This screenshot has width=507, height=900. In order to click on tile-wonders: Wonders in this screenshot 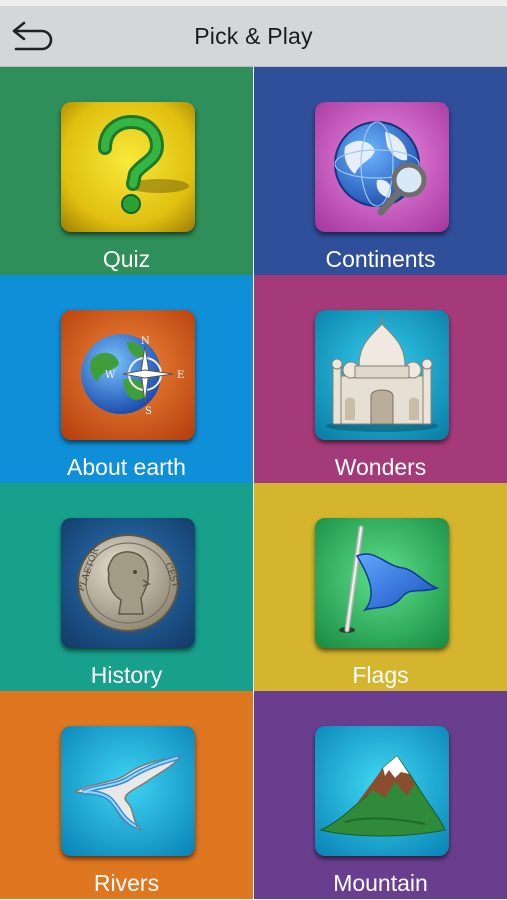, I will do `click(380, 379)`.